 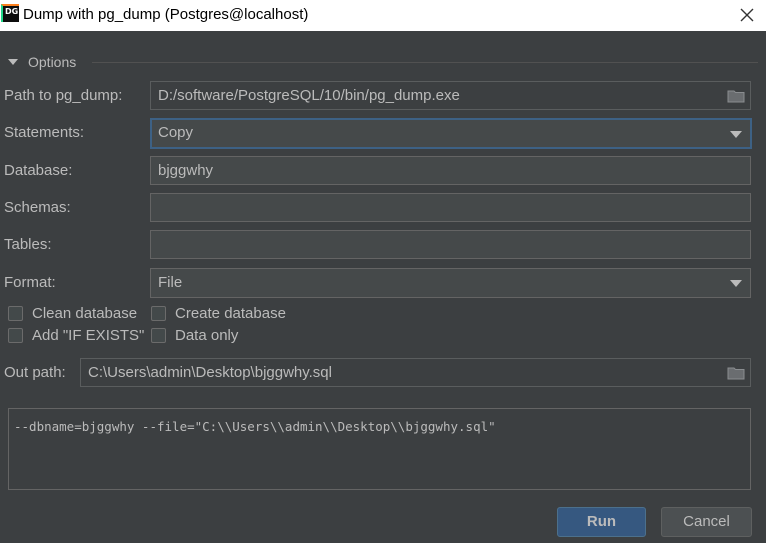 I want to click on app-icon-text: DG, so click(x=12, y=11).